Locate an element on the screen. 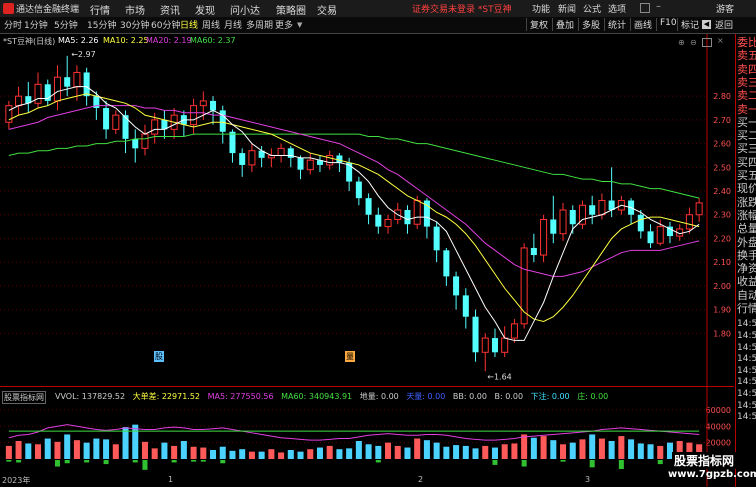 This screenshot has height=487, width=756. menu-news-right: 新闻 is located at coordinates (567, 8).